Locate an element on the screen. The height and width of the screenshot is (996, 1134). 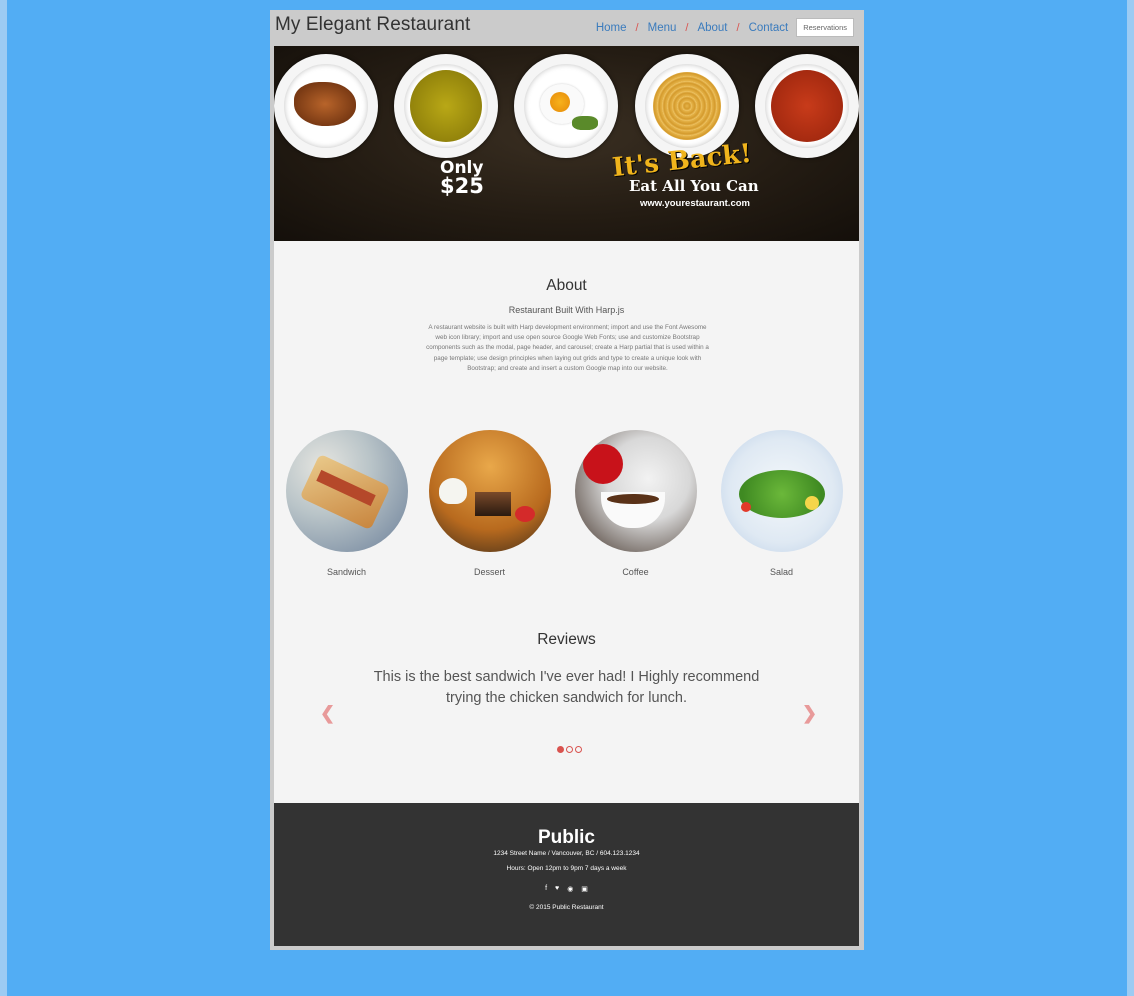
dish-card-coffee: Coffee is located at coordinates (635, 503).